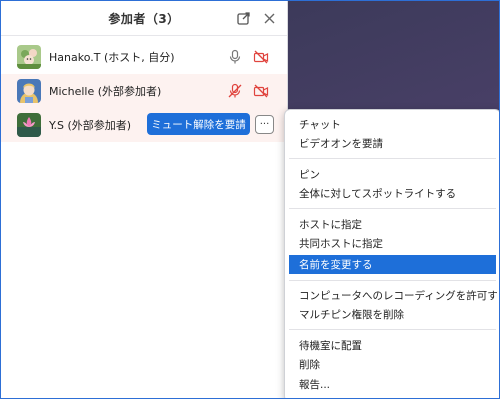  I want to click on panel-header: 参加者（3）, so click(144, 18).